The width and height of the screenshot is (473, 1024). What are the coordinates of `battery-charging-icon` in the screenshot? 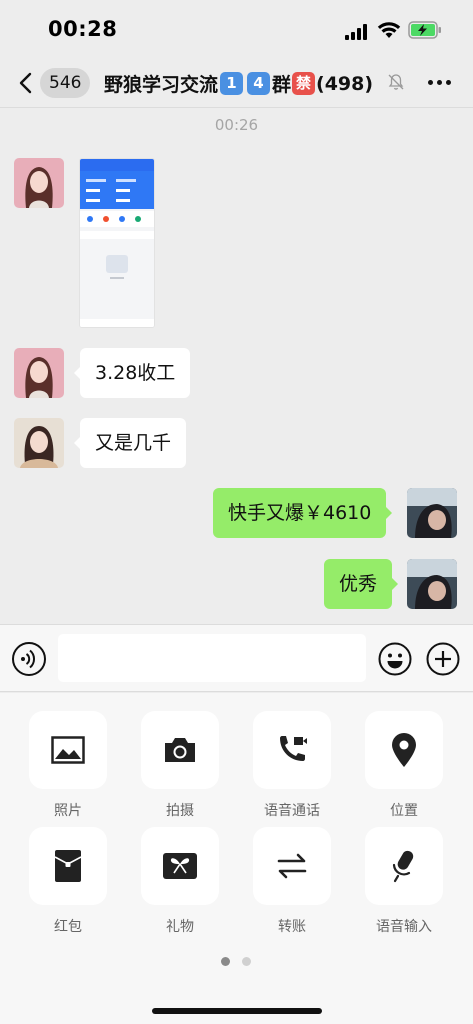 It's located at (424, 30).